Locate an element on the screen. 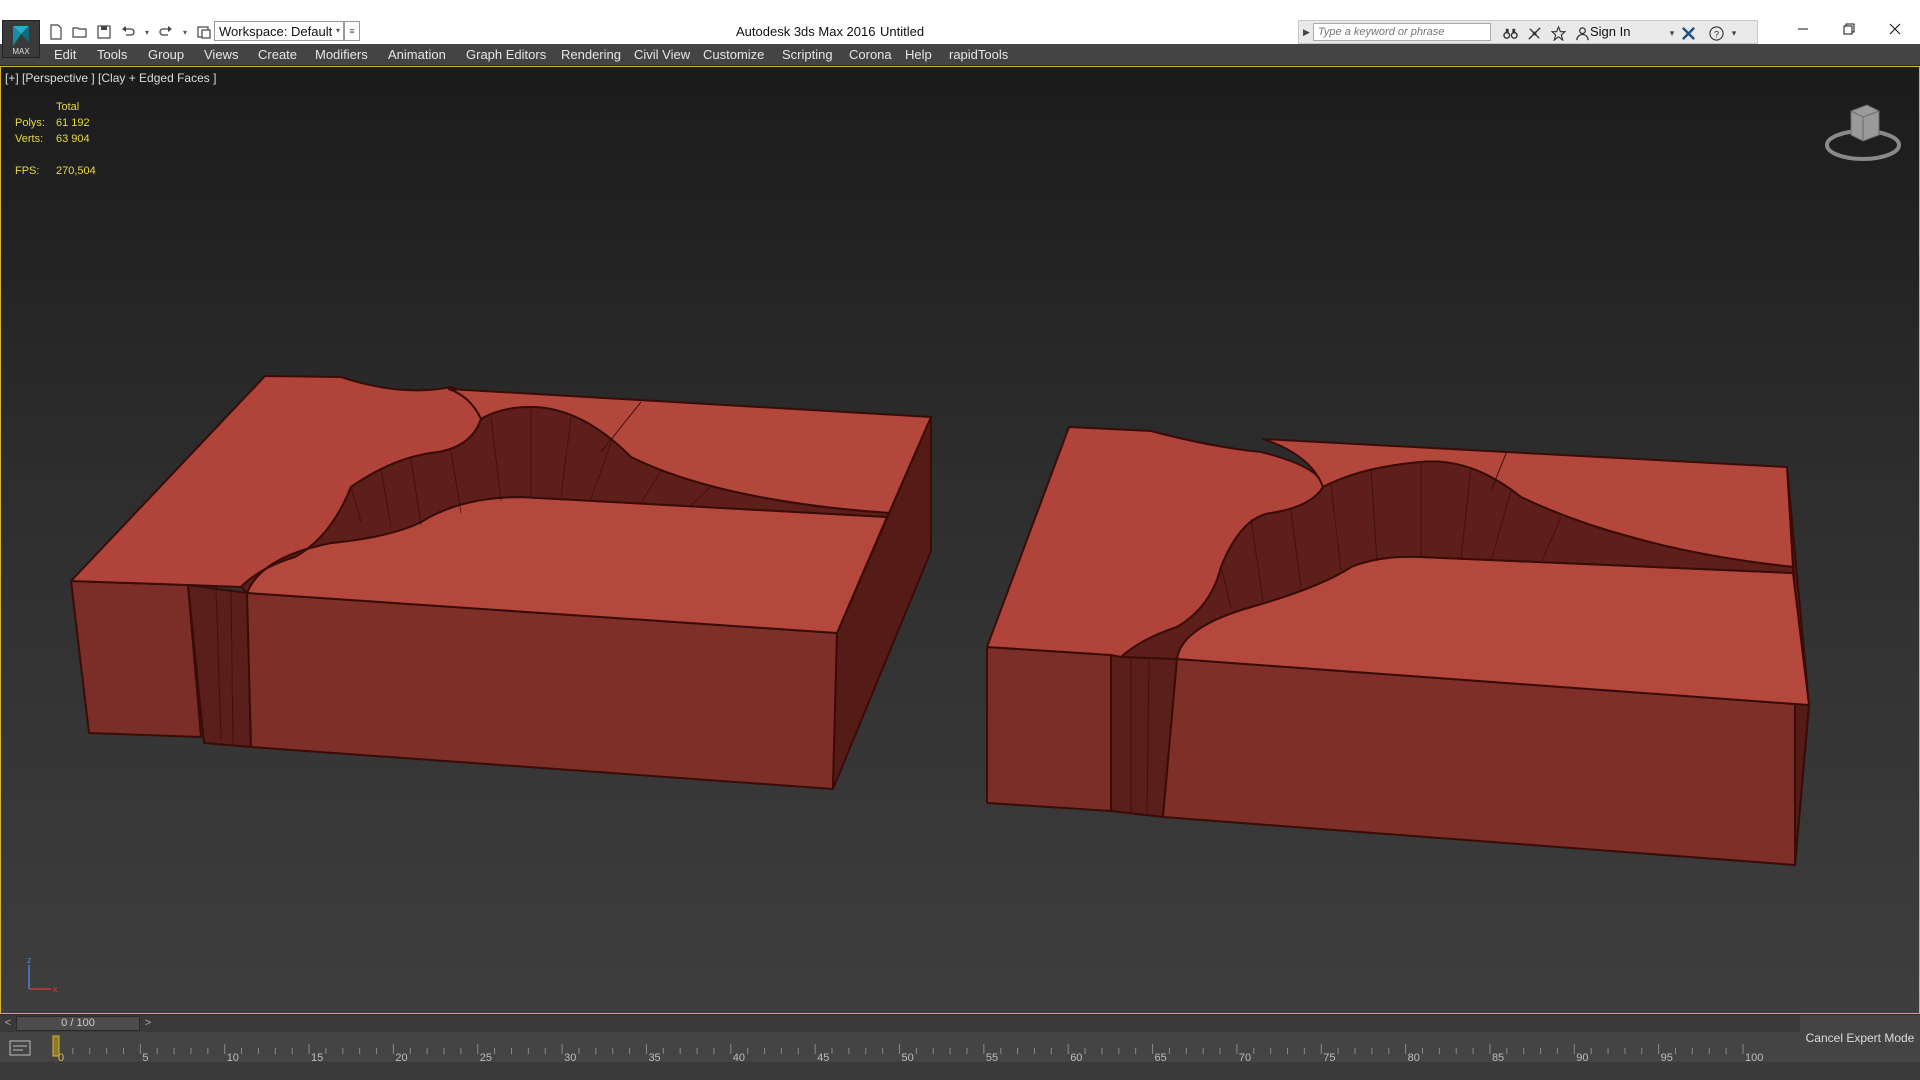 Image resolution: width=1920 pixels, height=1080 pixels. project-folder-button is located at coordinates (204, 32).